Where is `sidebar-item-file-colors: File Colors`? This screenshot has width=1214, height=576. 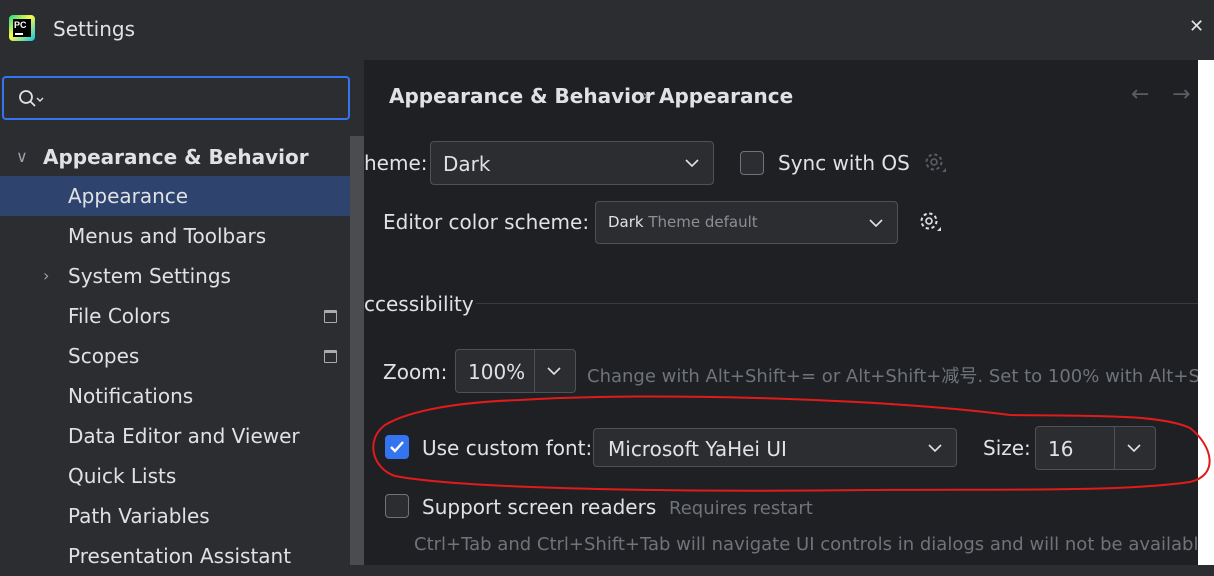 sidebar-item-file-colors: File Colors is located at coordinates (175, 316).